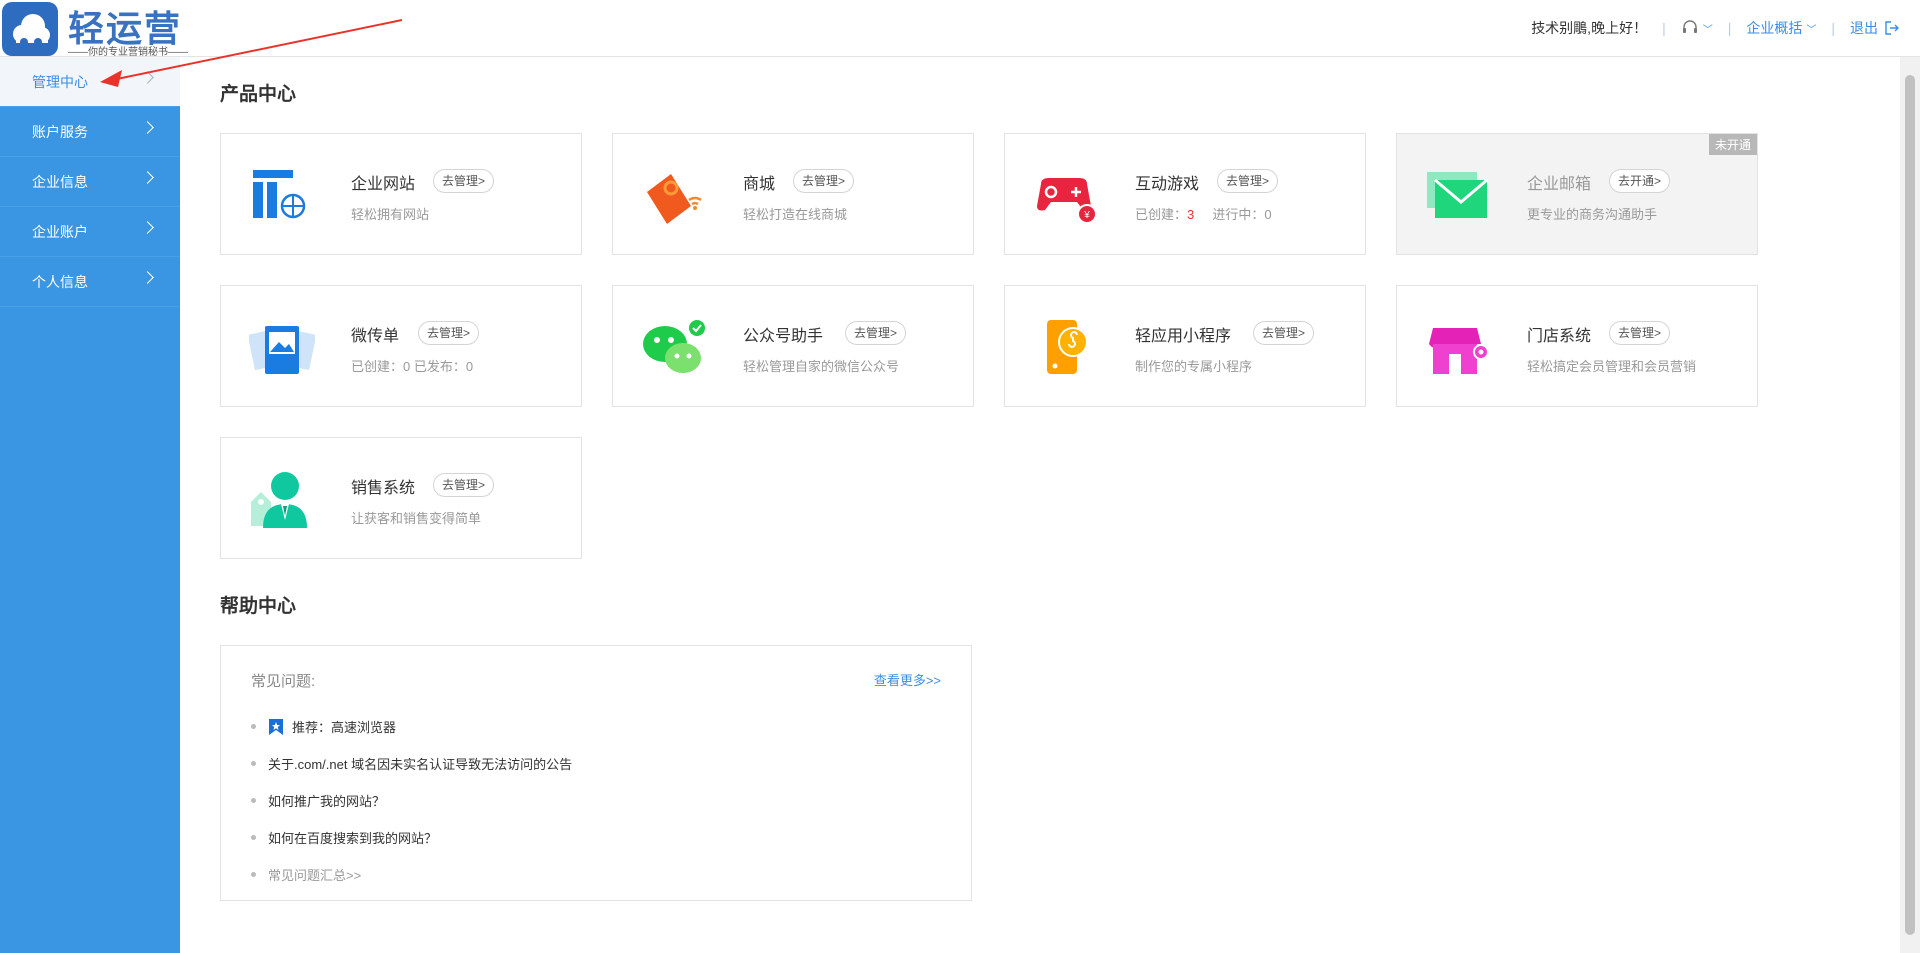 This screenshot has width=1920, height=953. What do you see at coordinates (1612, 366) in the screenshot?
I see `card-description: 轻松搞定会员管理和会员营销` at bounding box center [1612, 366].